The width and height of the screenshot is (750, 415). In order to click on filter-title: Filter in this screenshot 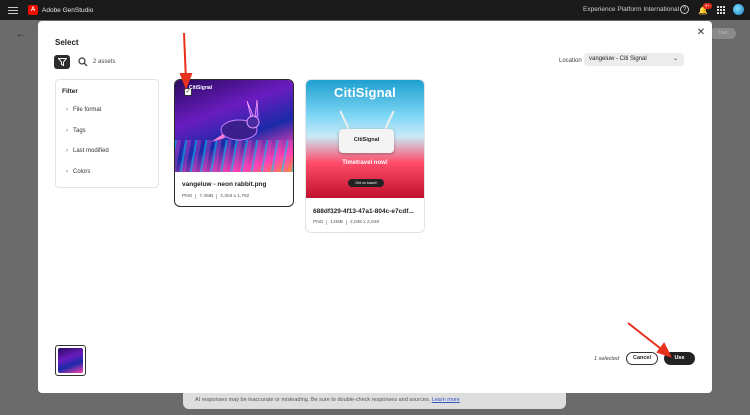, I will do `click(70, 91)`.